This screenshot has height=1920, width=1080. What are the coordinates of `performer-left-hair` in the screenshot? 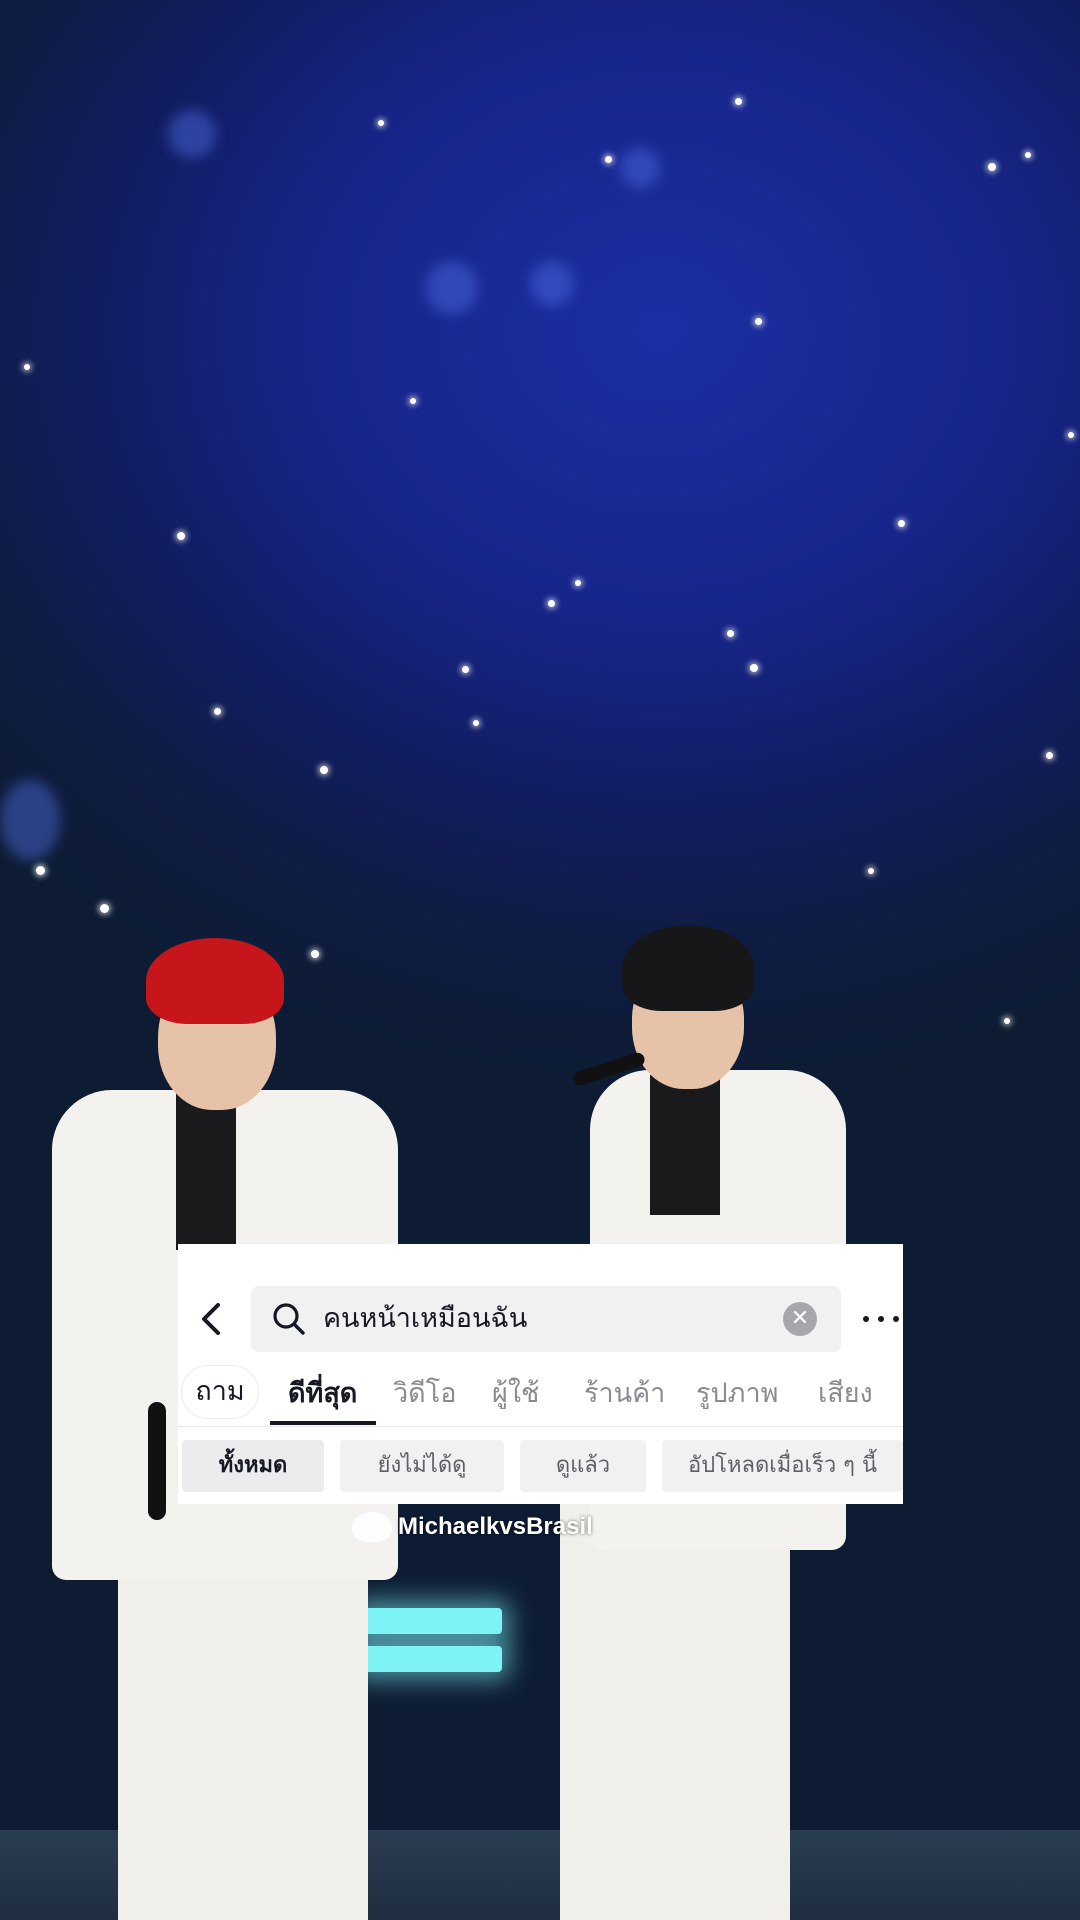 It's located at (215, 981).